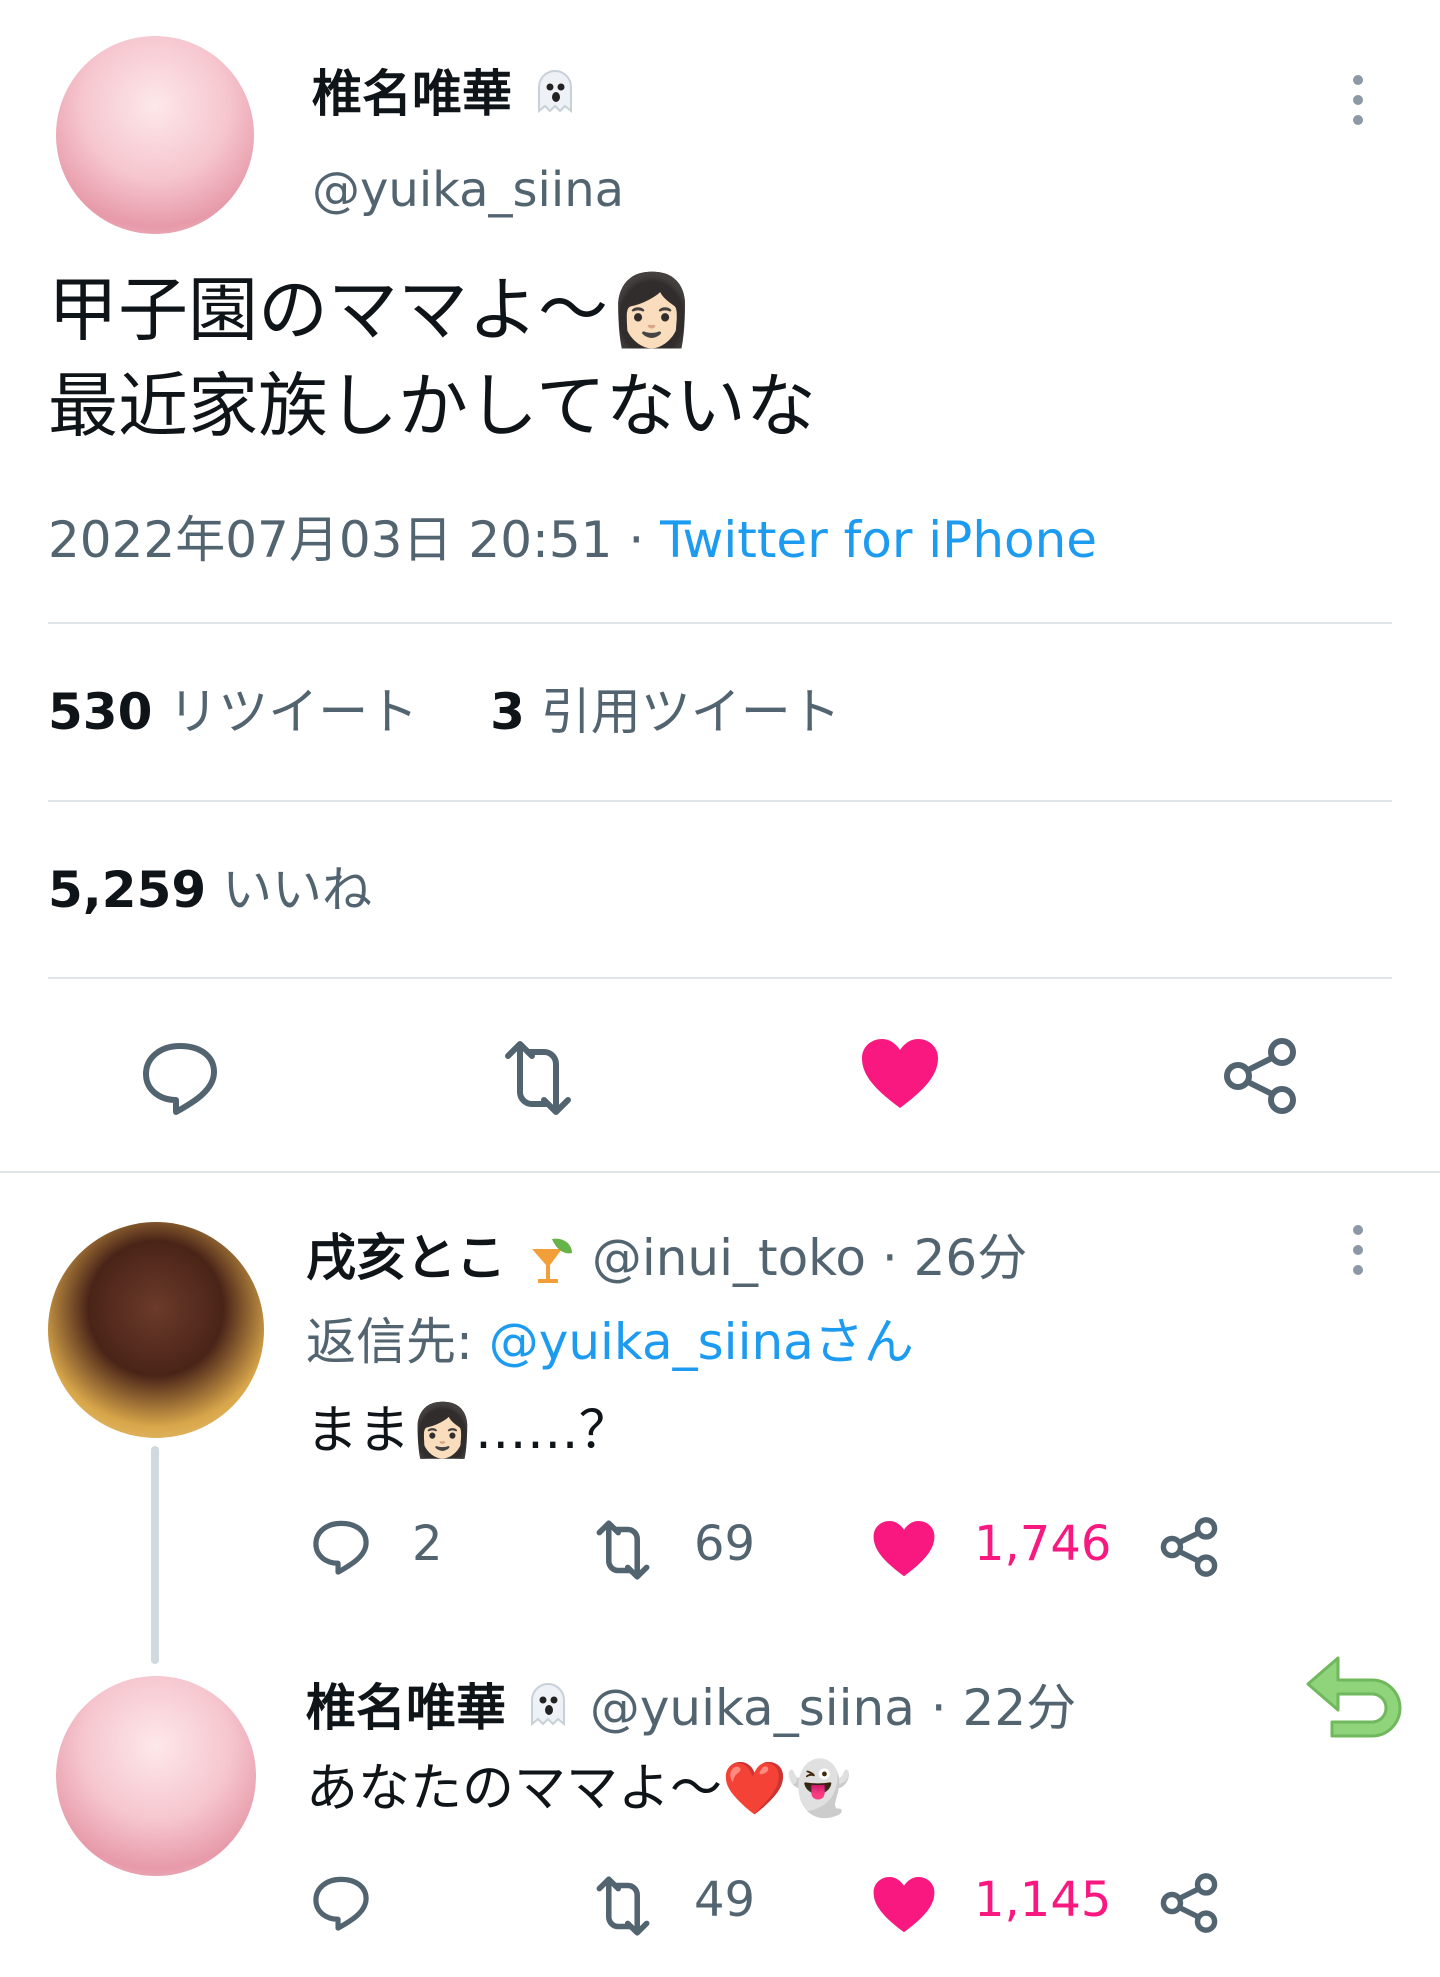 This screenshot has width=1440, height=1977. Describe the element at coordinates (720, 1172) in the screenshot. I see `section-divider` at that location.